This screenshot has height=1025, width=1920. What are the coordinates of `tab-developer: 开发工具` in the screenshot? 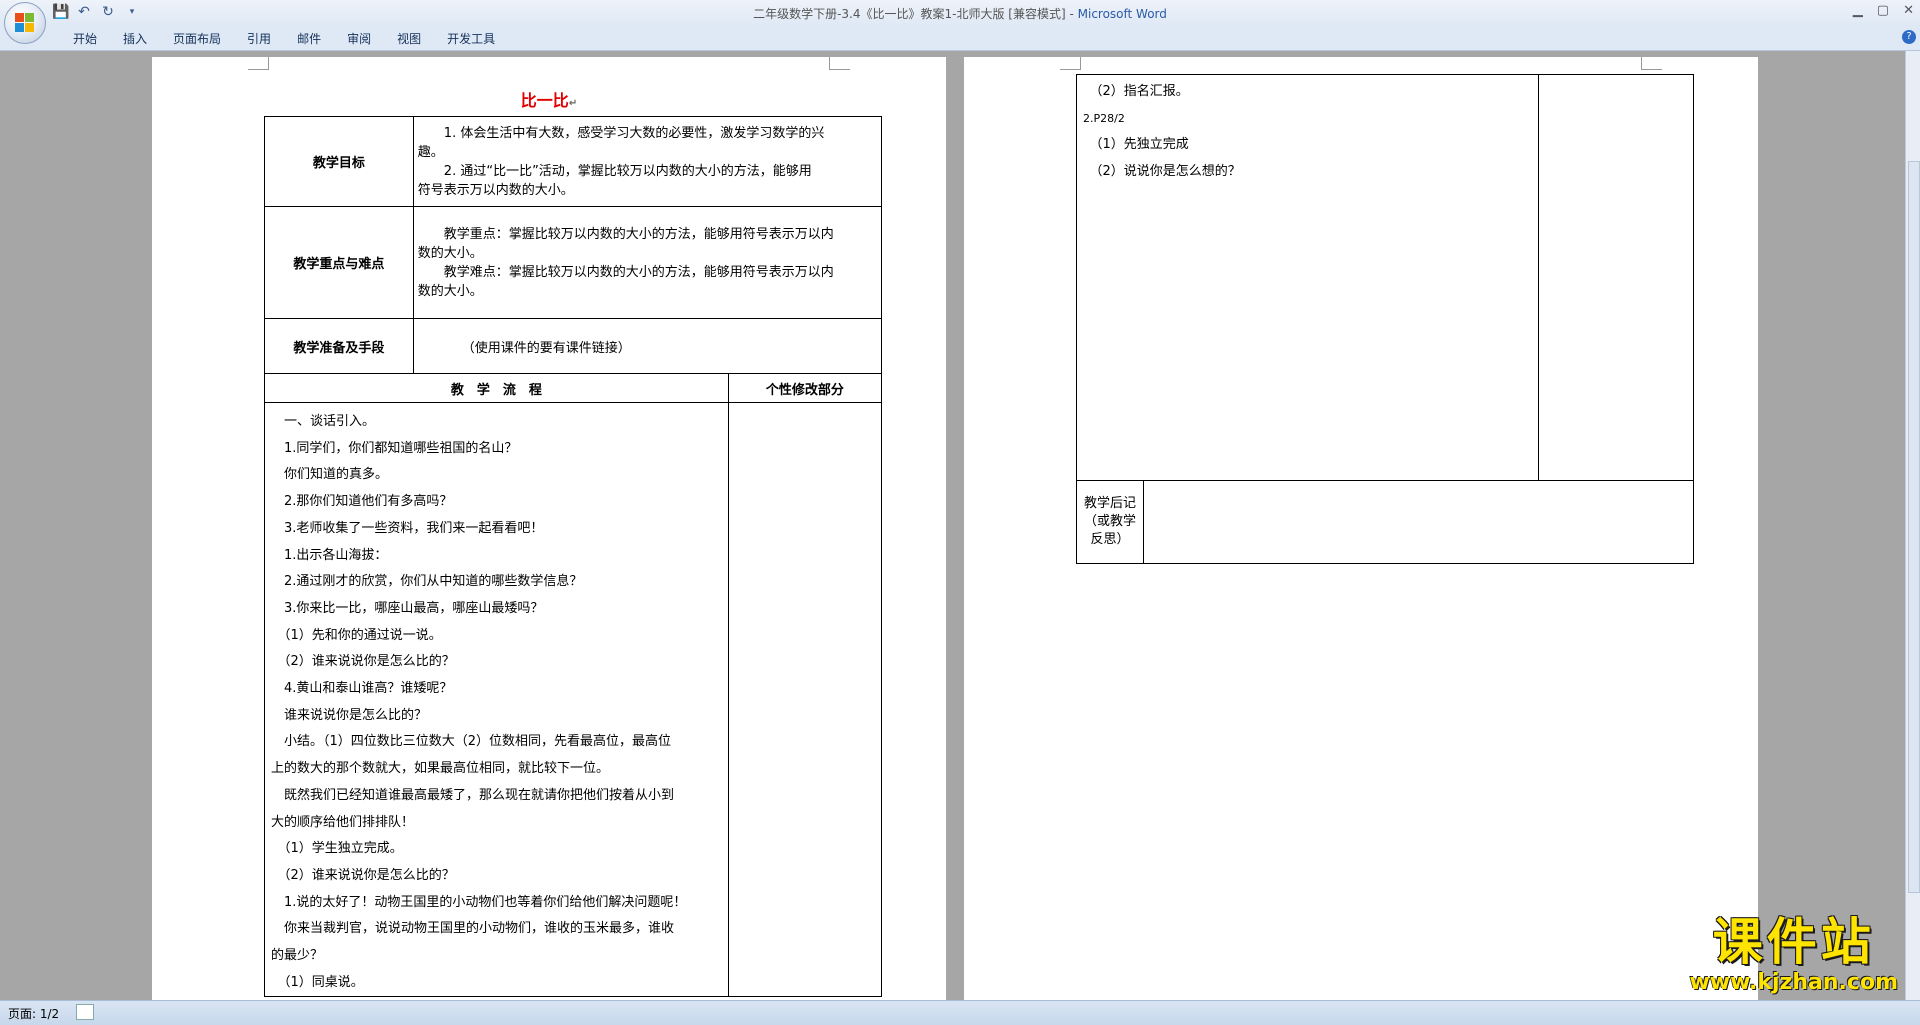 It's located at (471, 38).